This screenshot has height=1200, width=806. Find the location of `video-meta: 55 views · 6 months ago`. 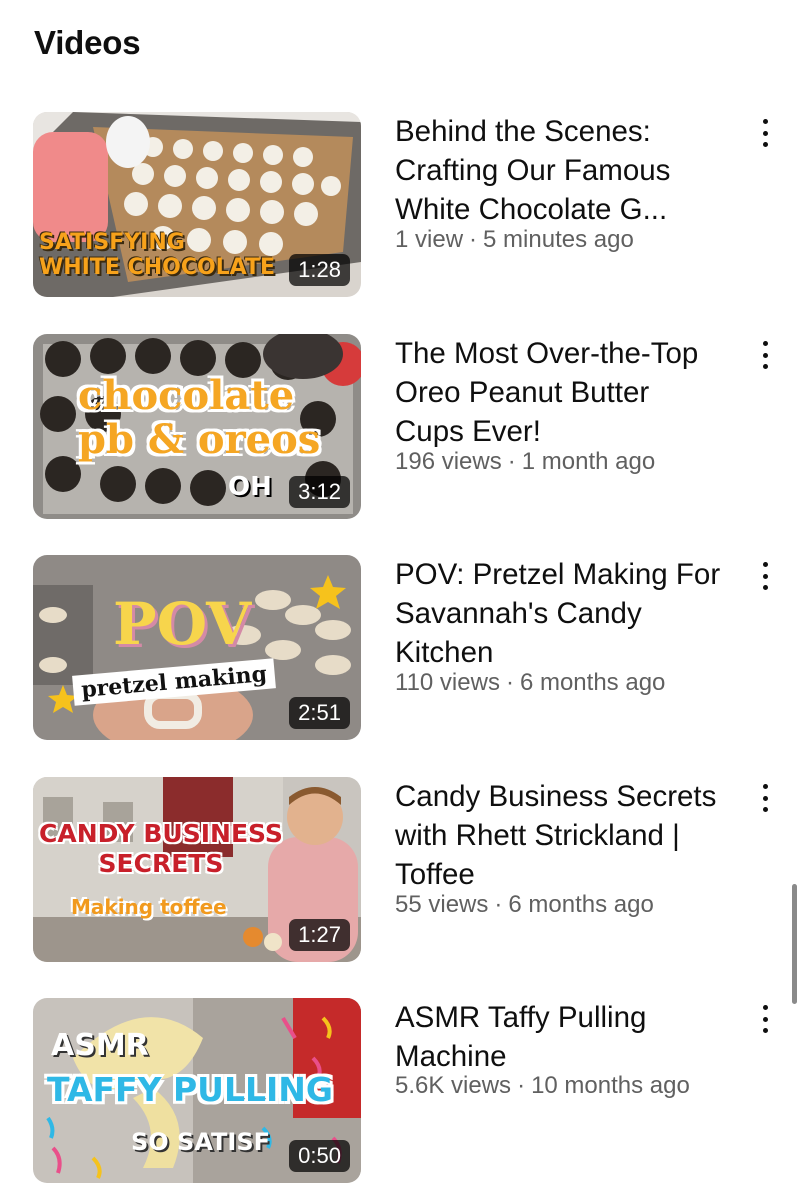

video-meta: 55 views · 6 months ago is located at coordinates (524, 904).